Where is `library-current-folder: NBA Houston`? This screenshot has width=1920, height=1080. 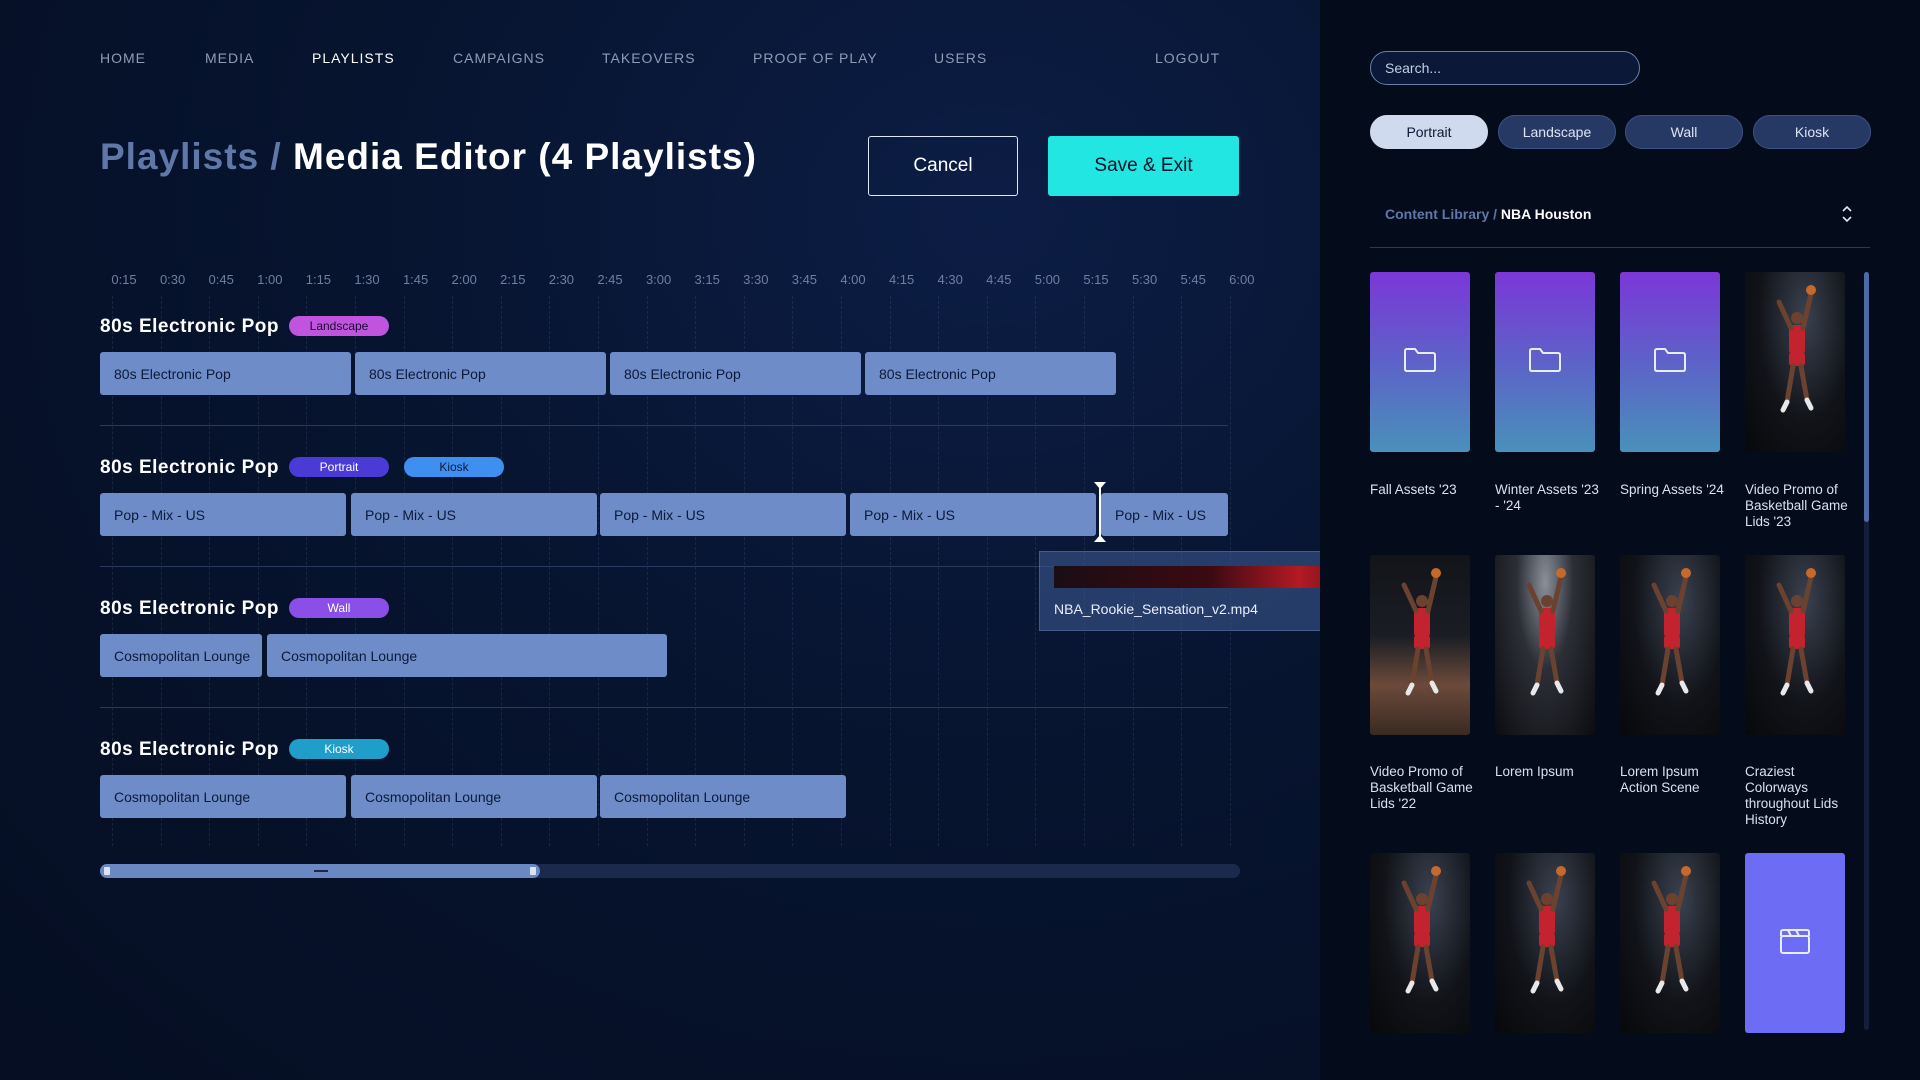 library-current-folder: NBA Houston is located at coordinates (1546, 214).